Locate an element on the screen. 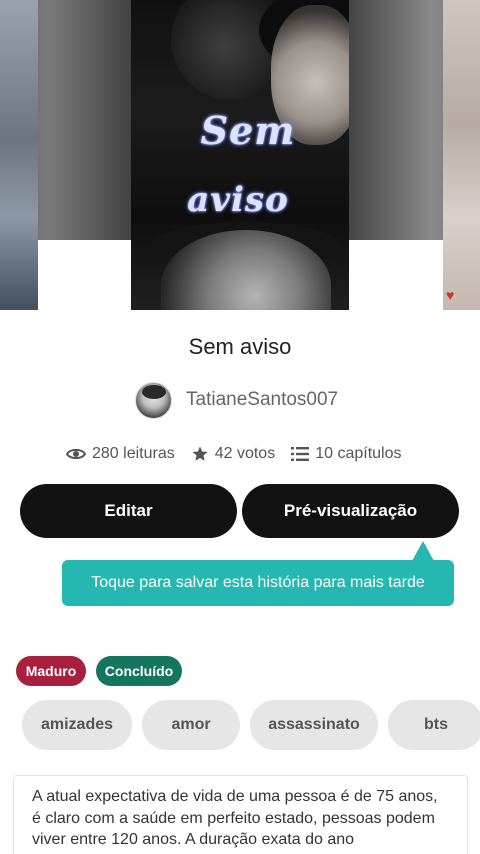 The image size is (480, 854). heart-icon: ♥ is located at coordinates (450, 295).